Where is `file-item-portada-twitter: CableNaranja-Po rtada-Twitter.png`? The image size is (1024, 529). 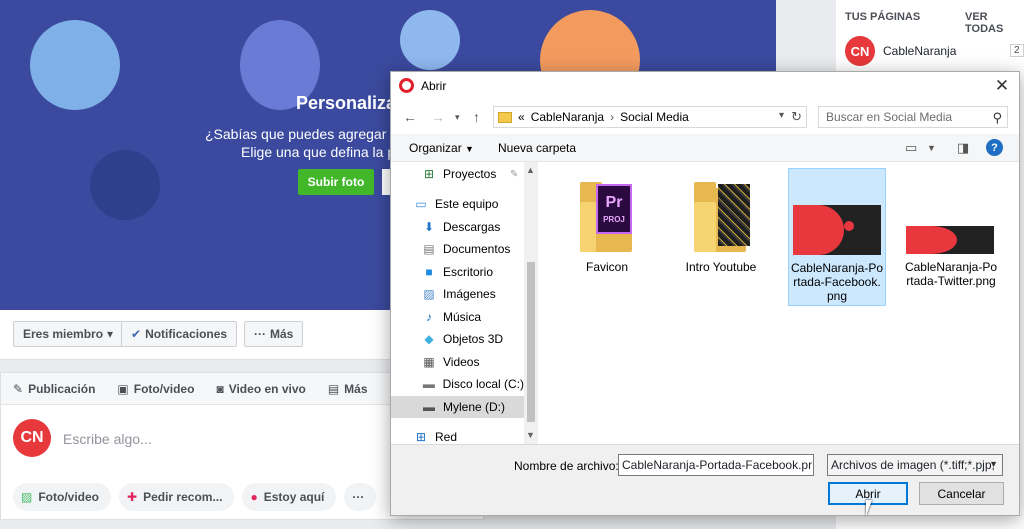
file-item-portada-twitter: CableNaranja-Po rtada-Twitter.png is located at coordinates (951, 237).